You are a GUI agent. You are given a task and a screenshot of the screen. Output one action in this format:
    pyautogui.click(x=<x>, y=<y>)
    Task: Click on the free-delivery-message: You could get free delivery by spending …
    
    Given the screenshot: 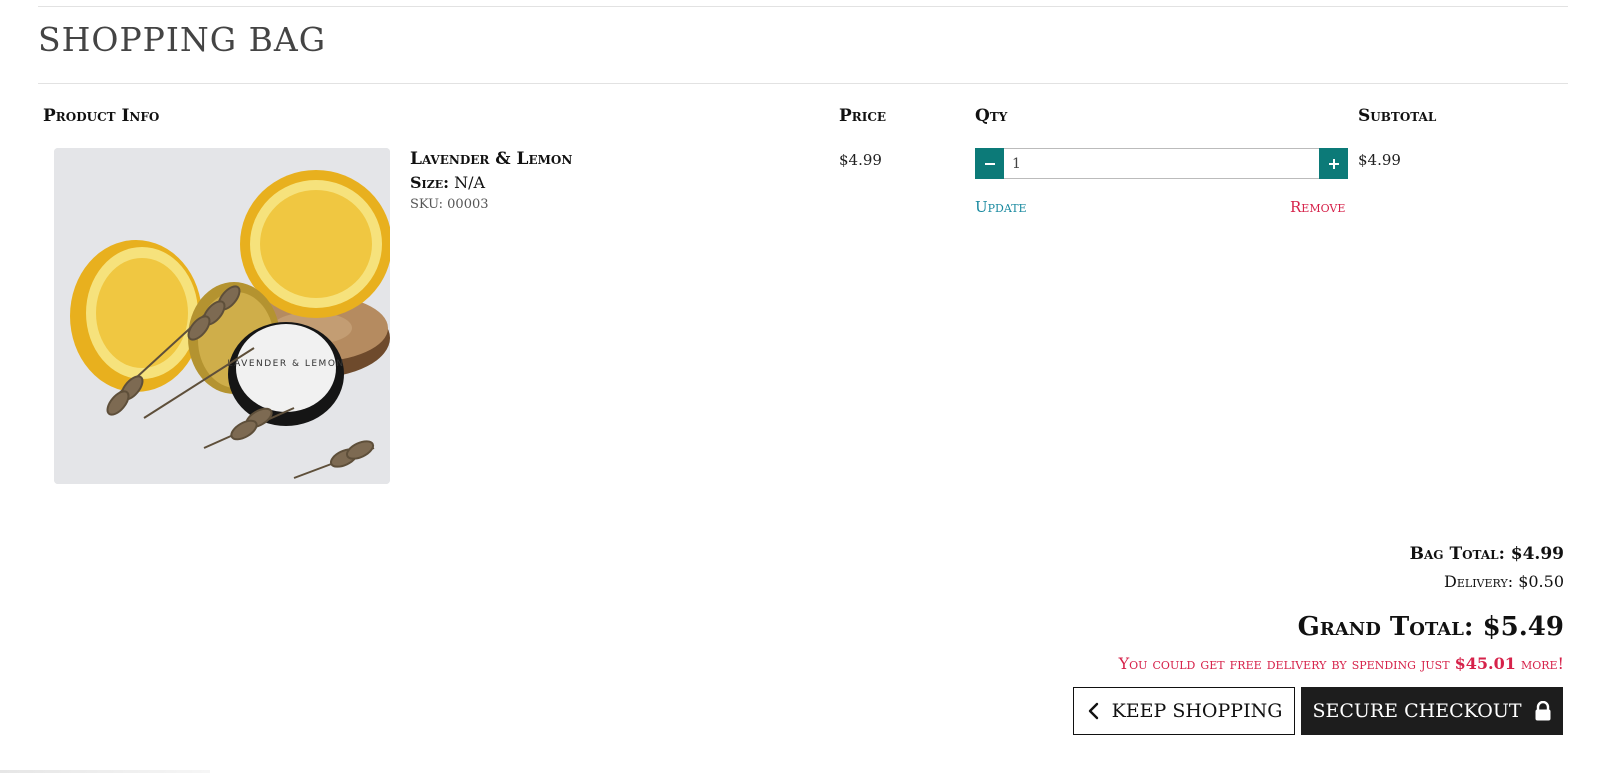 What is the action you would take?
    pyautogui.click(x=1341, y=663)
    